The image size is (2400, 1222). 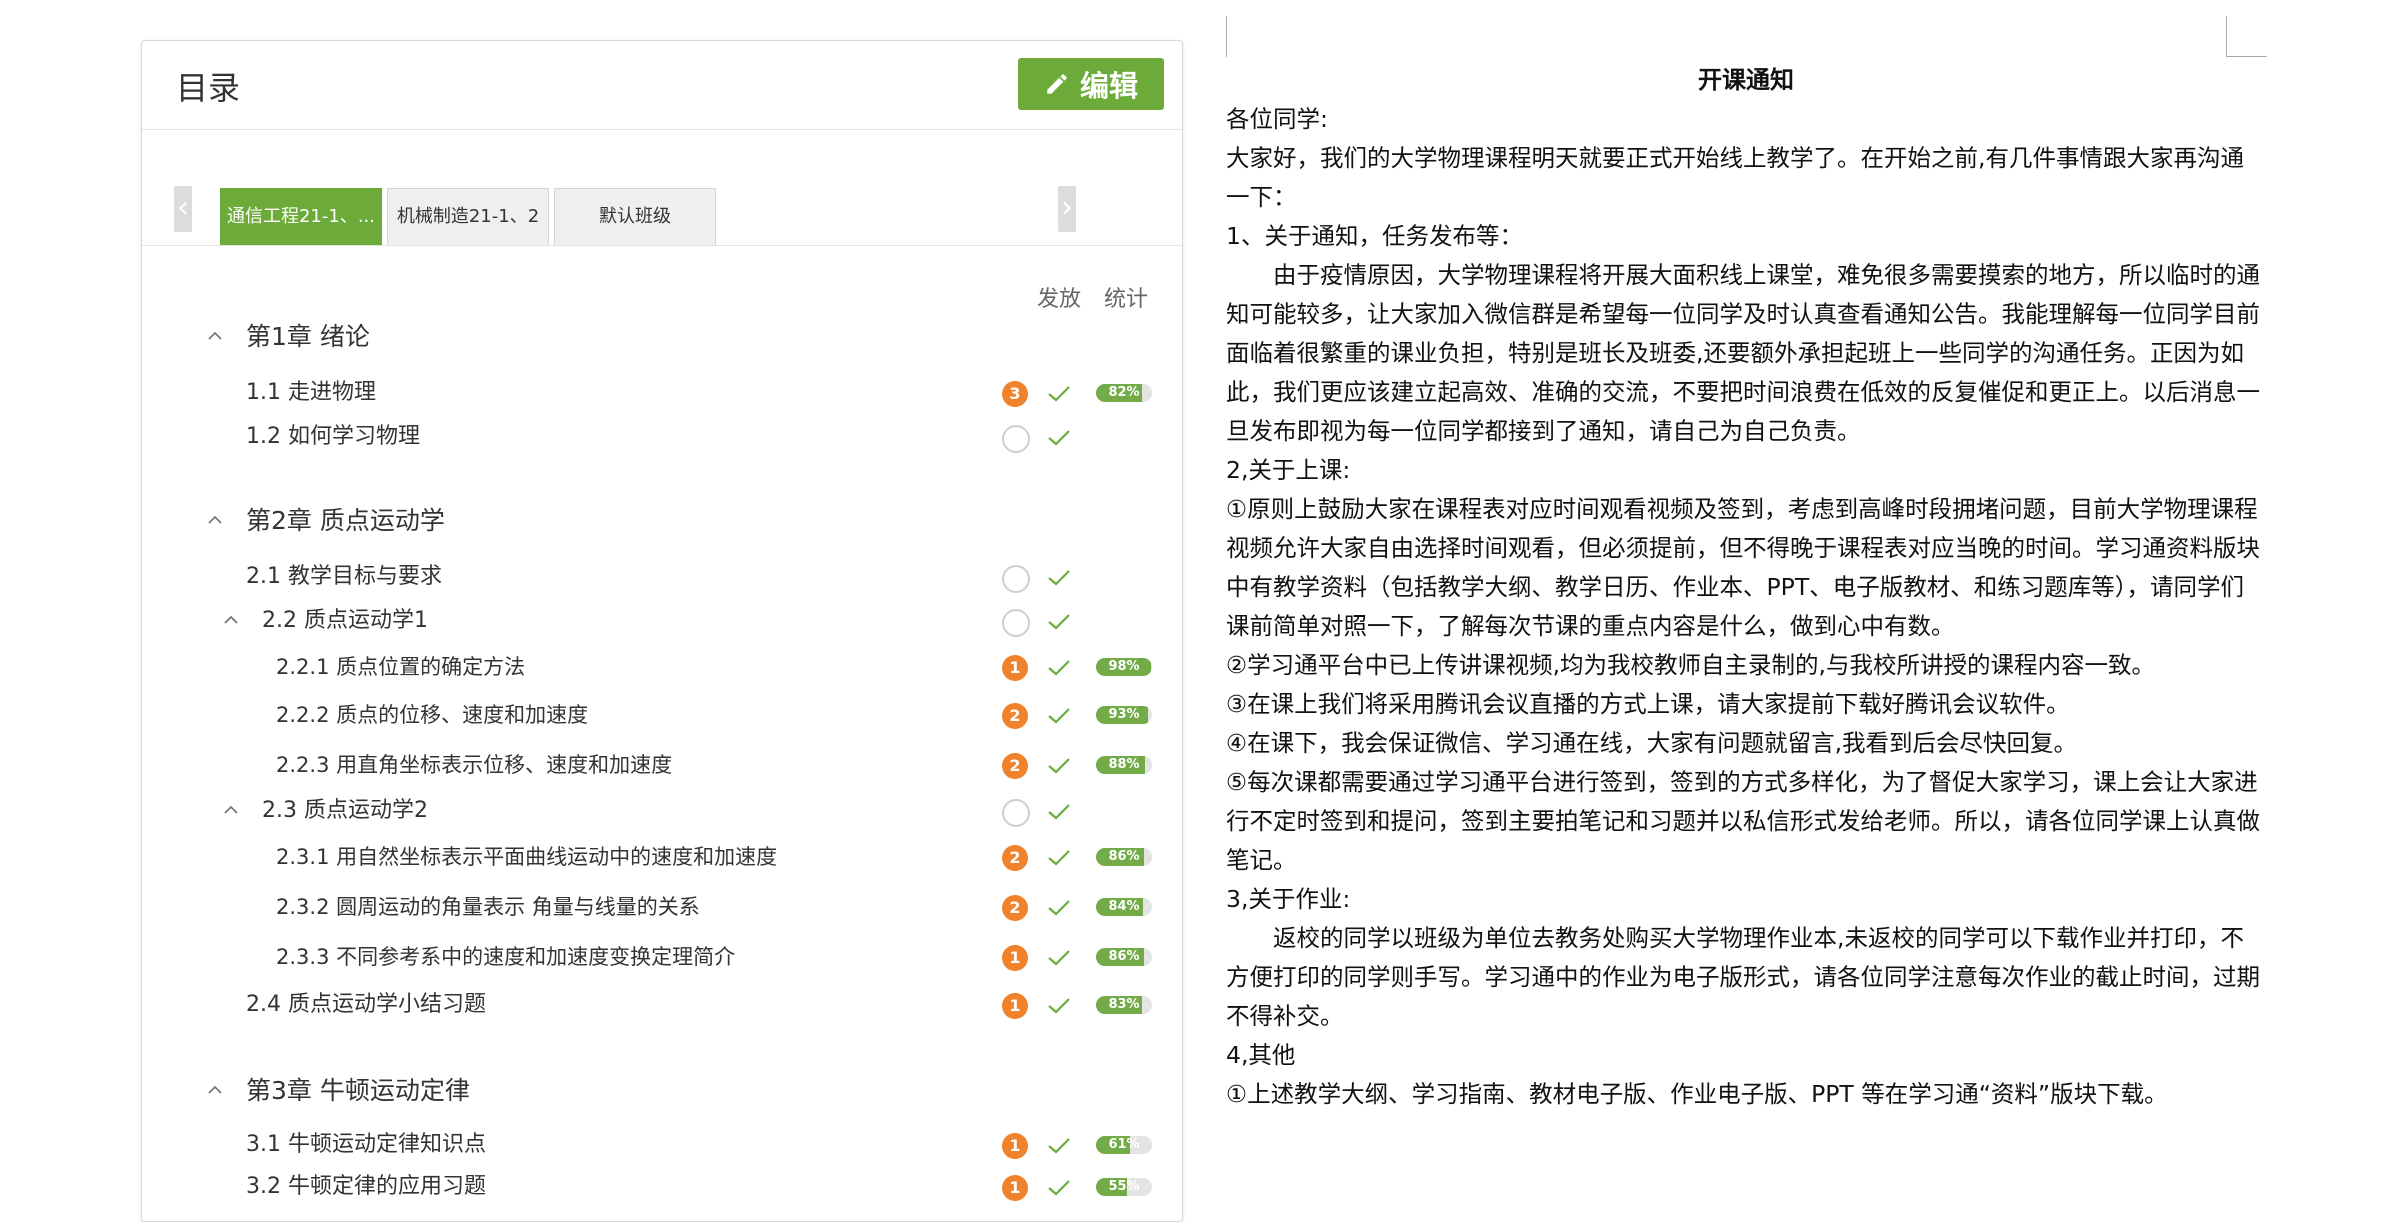 I want to click on completion-progress-bar: 83%, so click(x=1124, y=1005).